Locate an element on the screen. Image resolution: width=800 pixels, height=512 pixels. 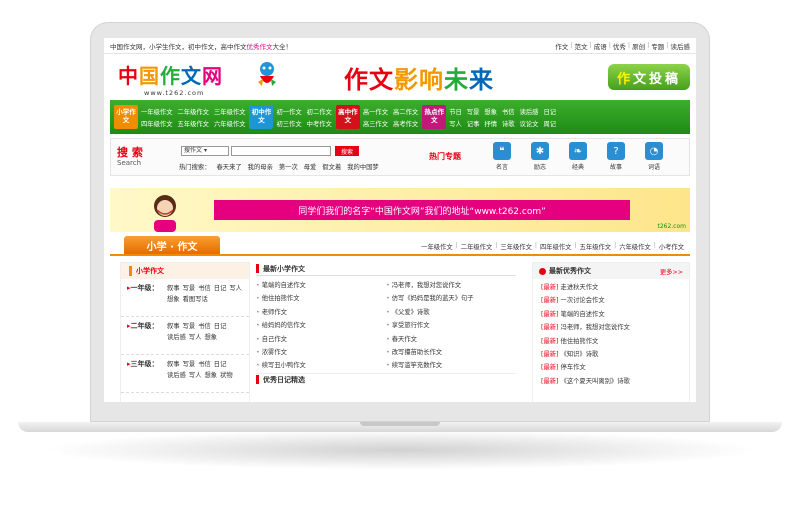
hot-topic-inspire: ✱ 励志 is located at coordinates (540, 156).